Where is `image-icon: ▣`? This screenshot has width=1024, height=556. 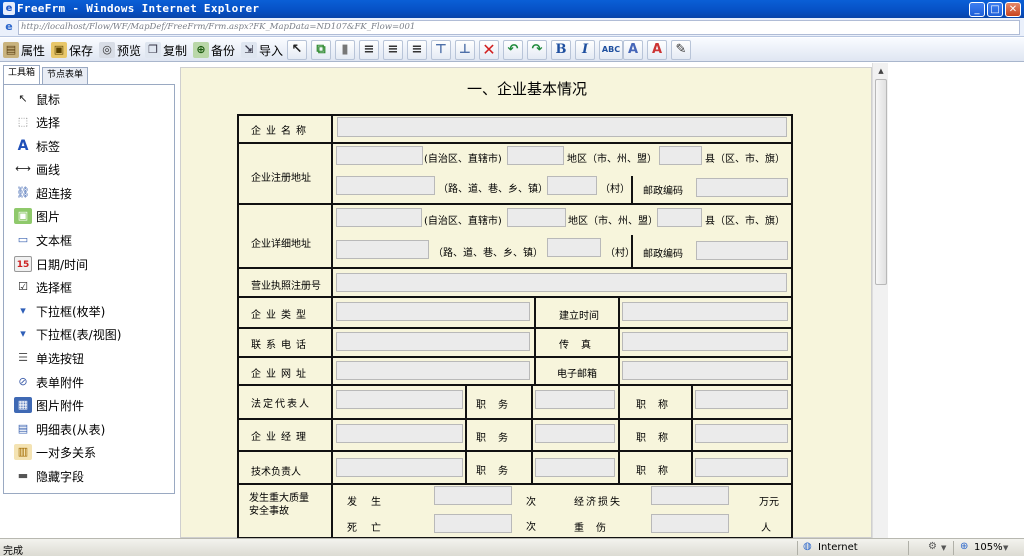
image-icon: ▣ is located at coordinates (23, 216).